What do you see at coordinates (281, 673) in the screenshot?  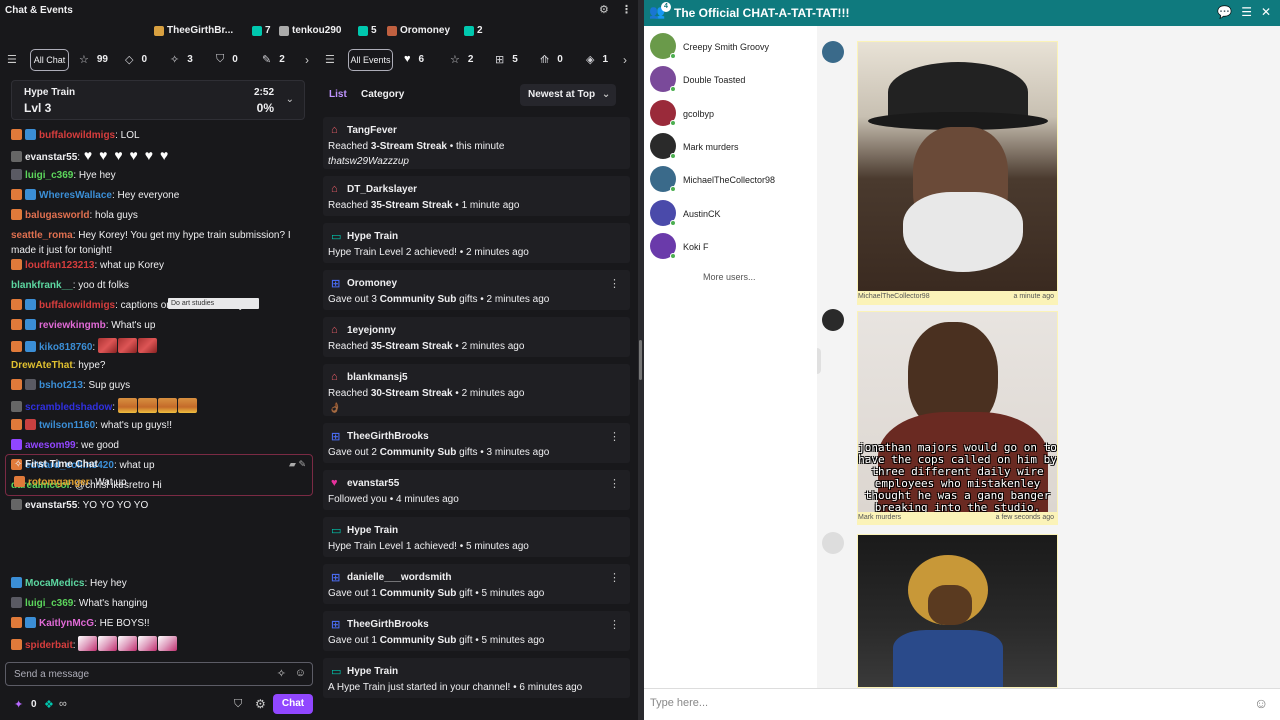 I see `wand-icon: ✧` at bounding box center [281, 673].